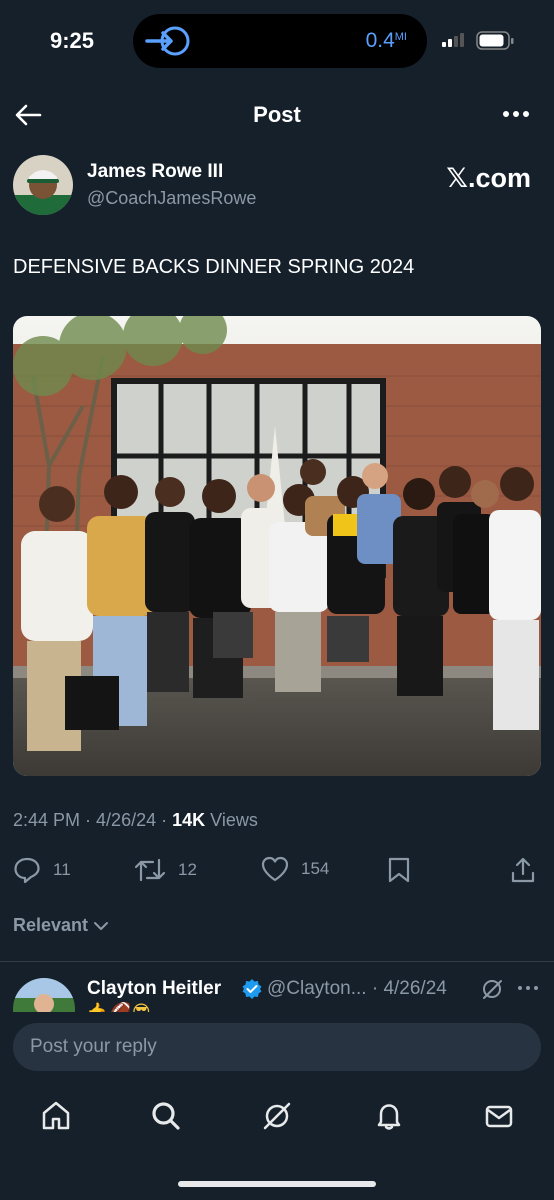 The width and height of the screenshot is (554, 1200). Describe the element at coordinates (56, 1116) in the screenshot. I see `home-icon` at that location.